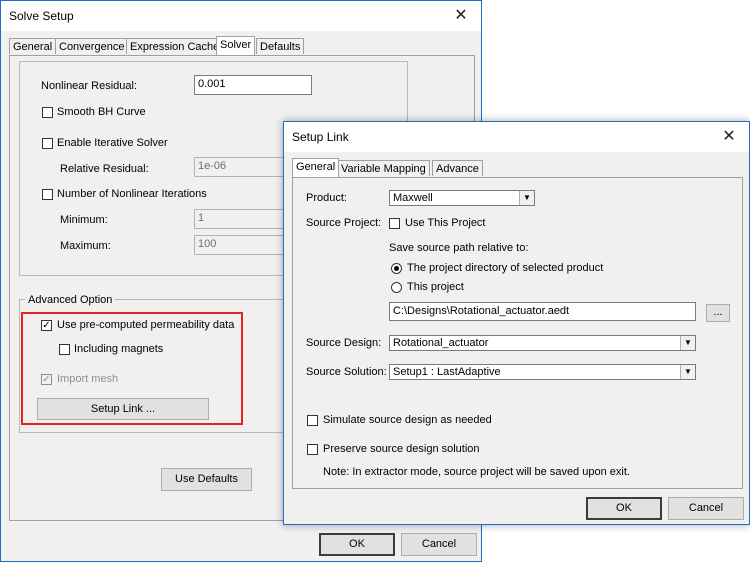 The width and height of the screenshot is (750, 562). I want to click on simulate-checkbox, so click(312, 420).